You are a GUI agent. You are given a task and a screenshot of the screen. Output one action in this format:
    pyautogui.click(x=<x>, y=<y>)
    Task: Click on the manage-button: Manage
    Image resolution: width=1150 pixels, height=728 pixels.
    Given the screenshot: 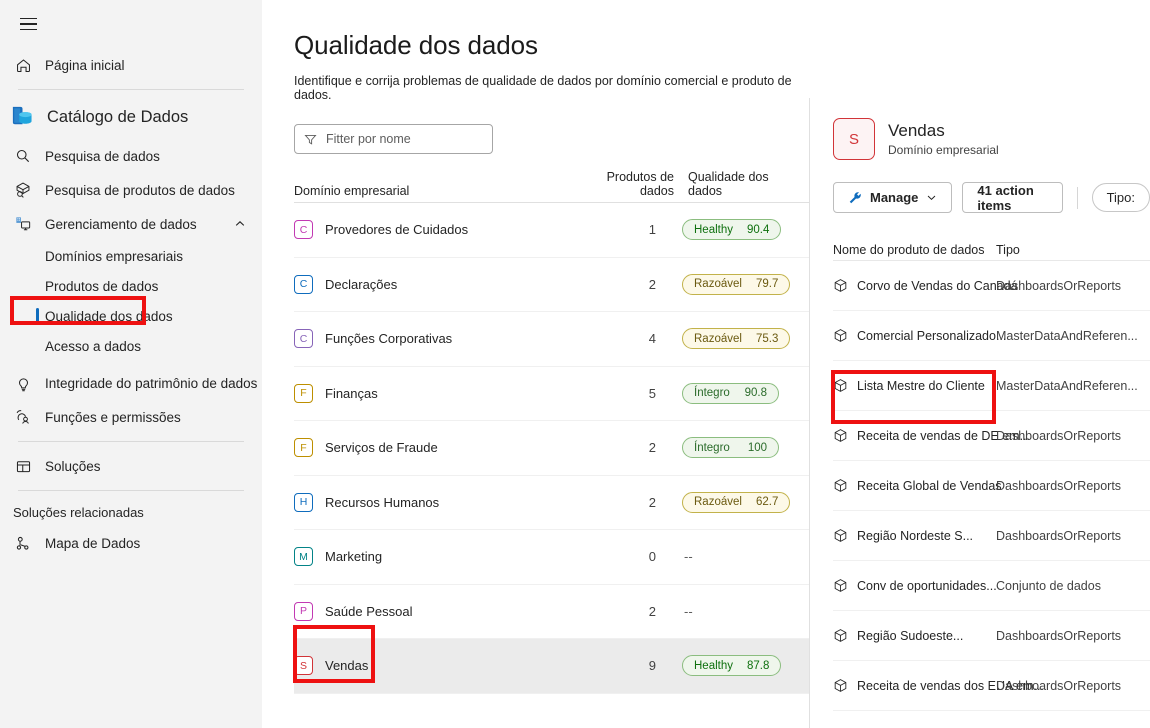 What is the action you would take?
    pyautogui.click(x=893, y=197)
    